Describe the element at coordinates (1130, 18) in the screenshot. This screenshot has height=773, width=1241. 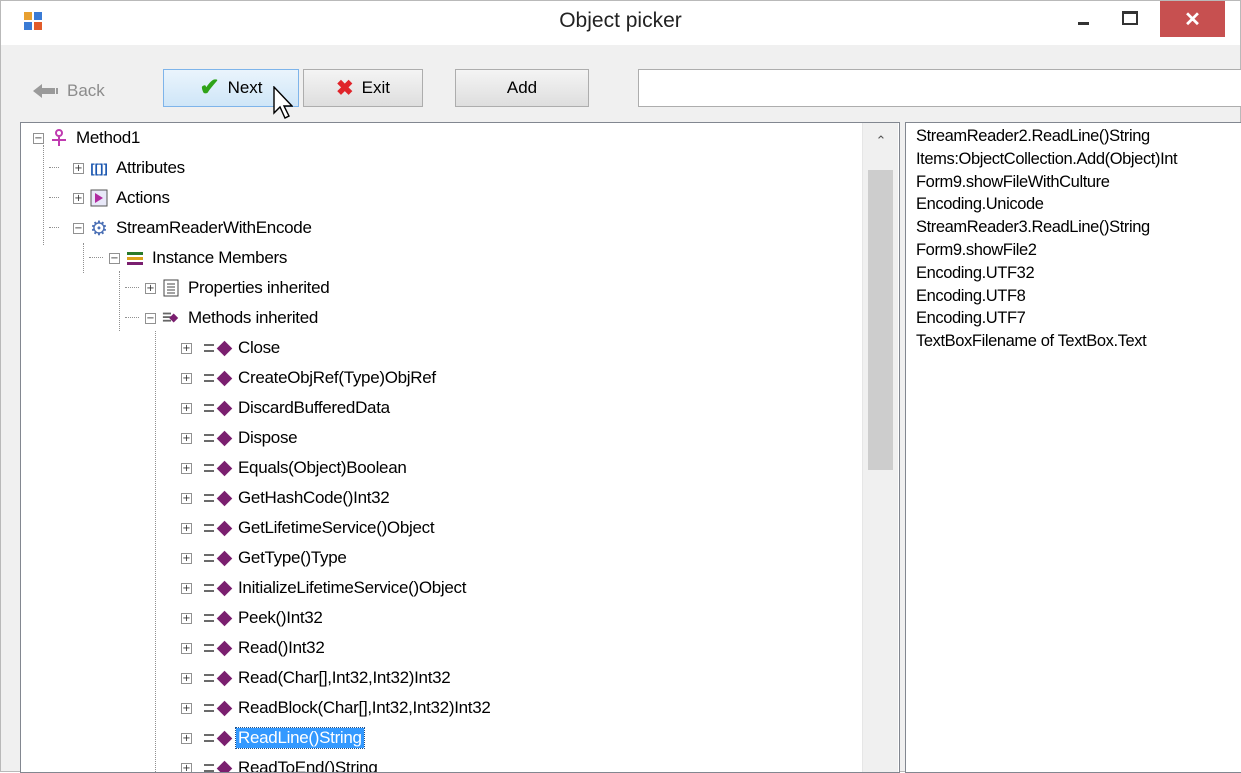
I see `maximize-button` at that location.